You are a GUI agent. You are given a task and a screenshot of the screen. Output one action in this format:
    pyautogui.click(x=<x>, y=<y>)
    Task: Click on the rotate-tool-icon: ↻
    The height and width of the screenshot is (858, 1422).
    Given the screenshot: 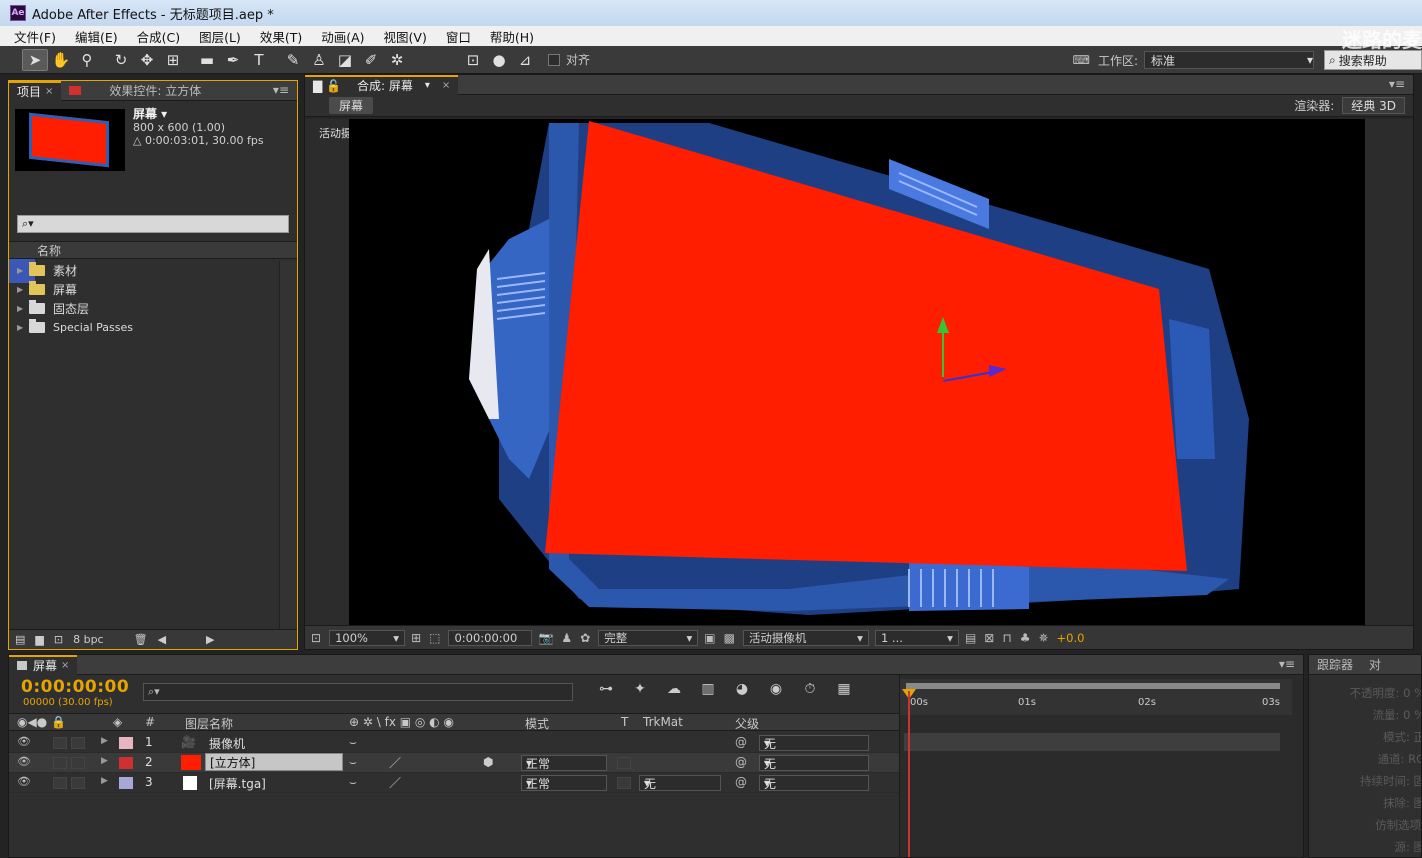 What is the action you would take?
    pyautogui.click(x=121, y=60)
    